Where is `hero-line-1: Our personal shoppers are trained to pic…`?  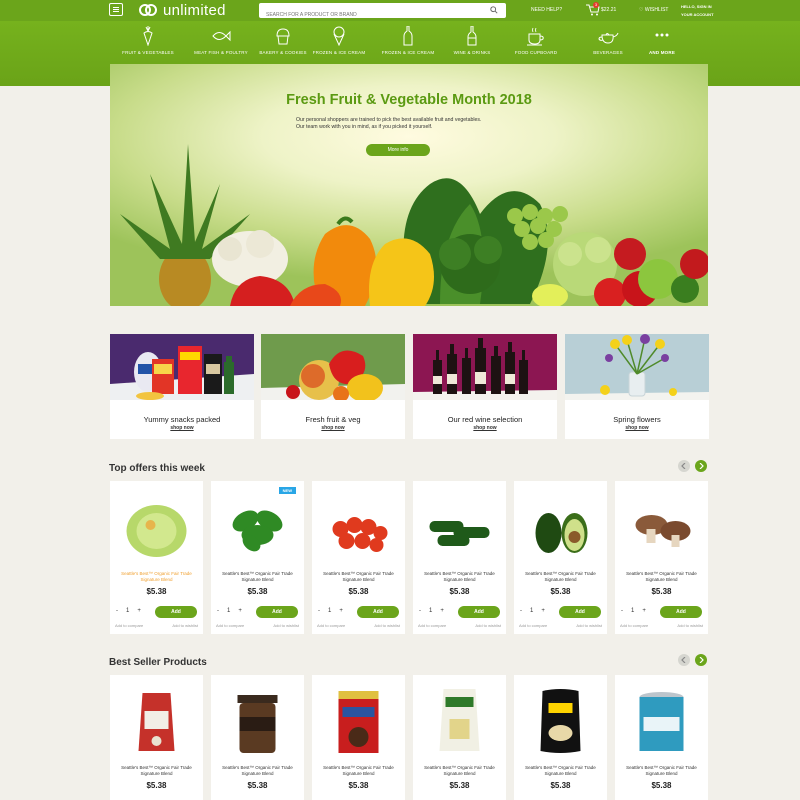 hero-line-1: Our personal shoppers are trained to pic… is located at coordinates (389, 120).